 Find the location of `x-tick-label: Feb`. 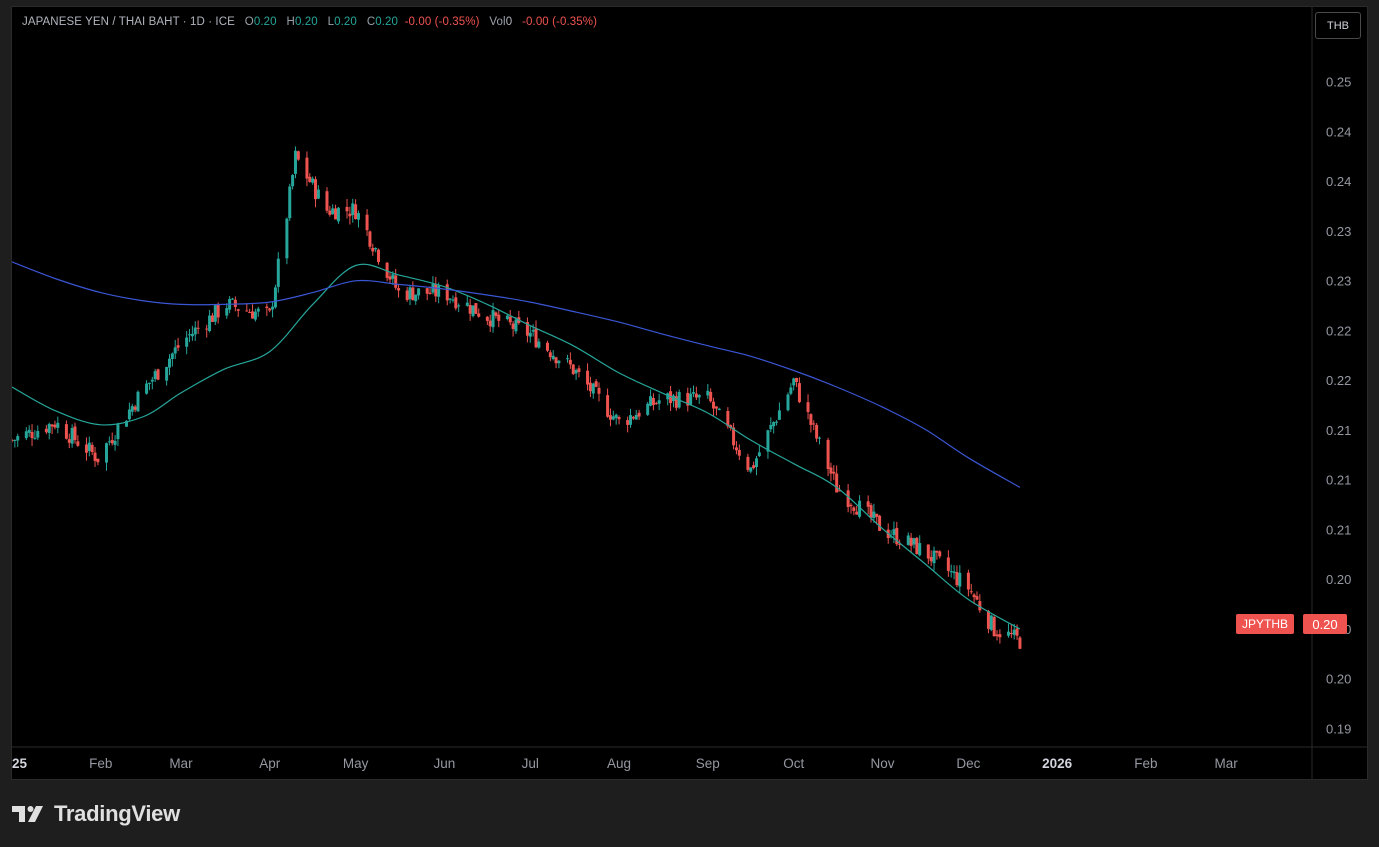

x-tick-label: Feb is located at coordinates (1145, 763).